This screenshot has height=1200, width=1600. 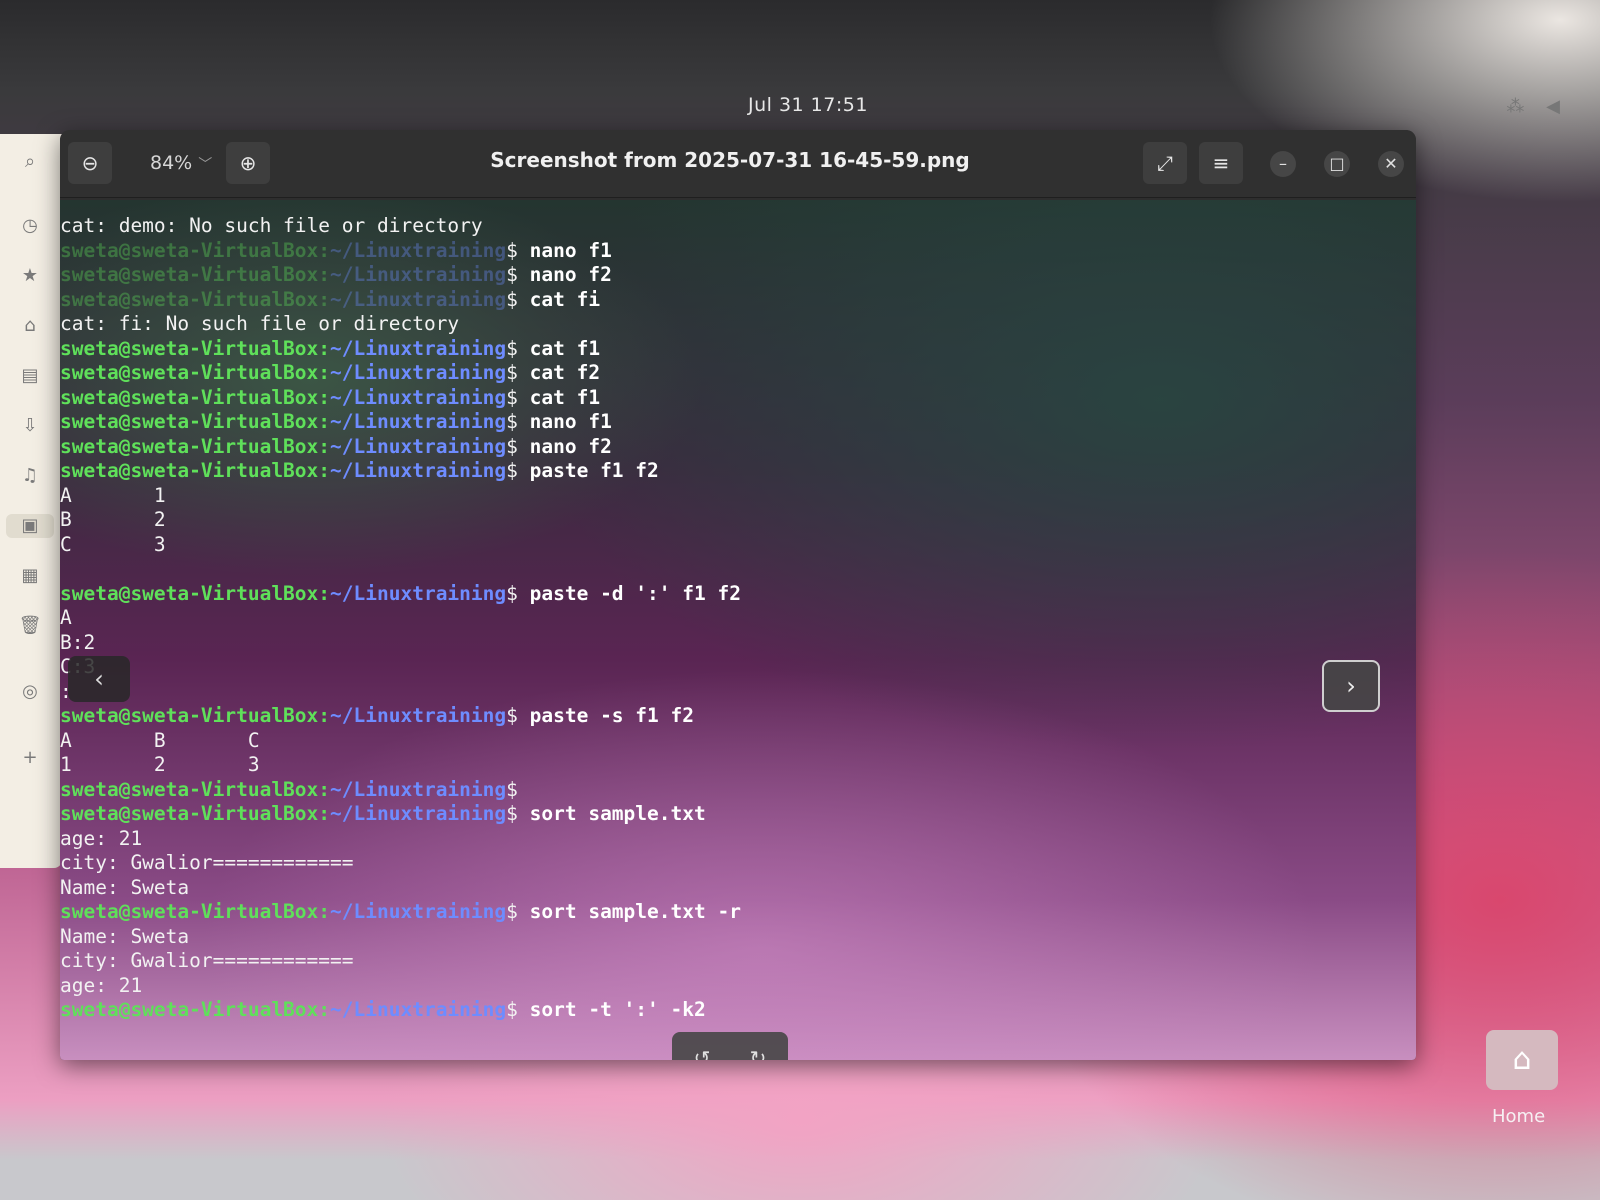 What do you see at coordinates (125, 936) in the screenshot?
I see `terminal-output-line: Name: Sweta` at bounding box center [125, 936].